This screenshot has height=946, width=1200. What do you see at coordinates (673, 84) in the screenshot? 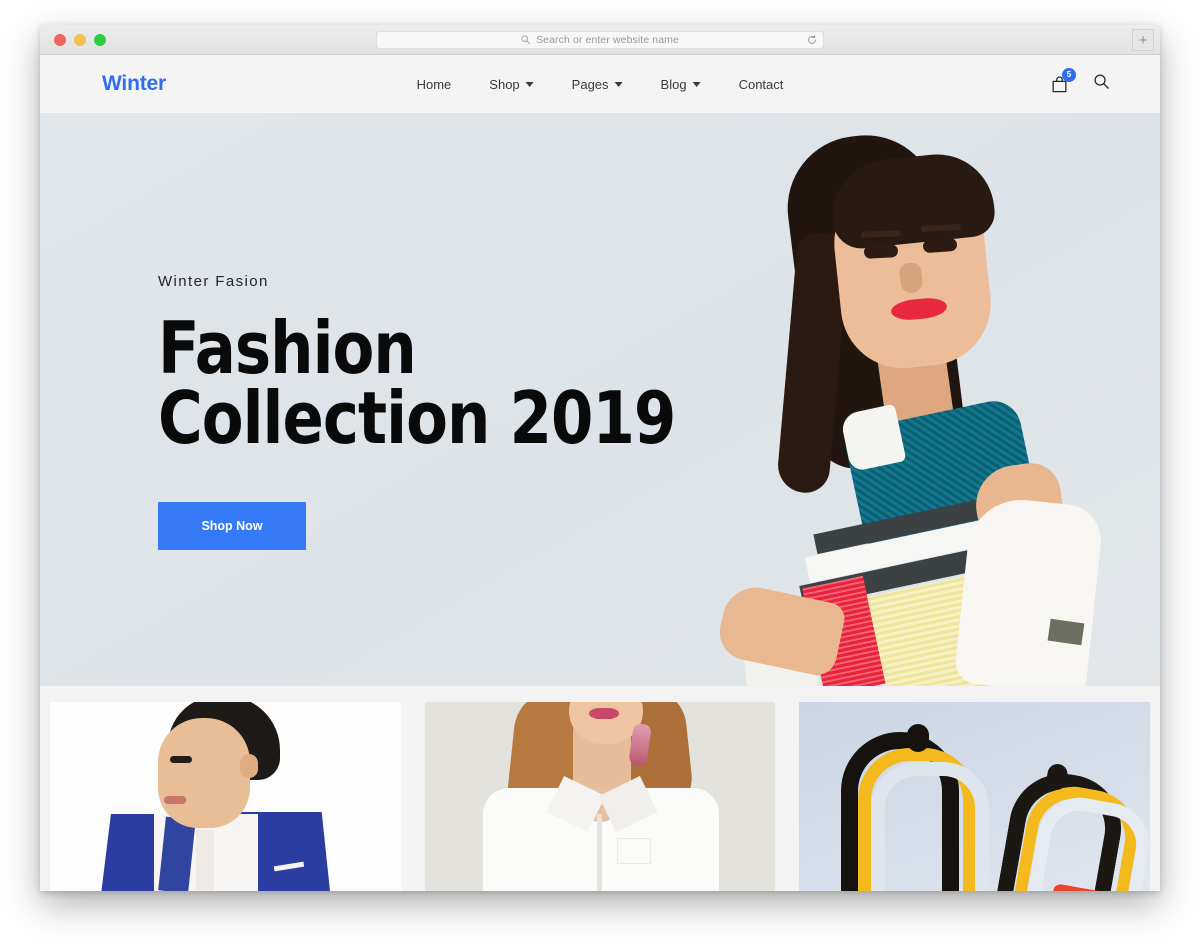
I see `nav-label: Blog` at bounding box center [673, 84].